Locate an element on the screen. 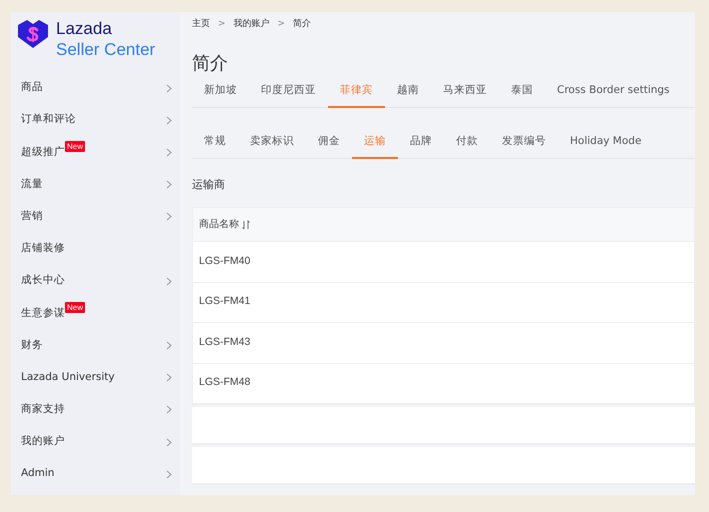 The height and width of the screenshot is (512, 709). sidebar-item: Admin is located at coordinates (95, 474).